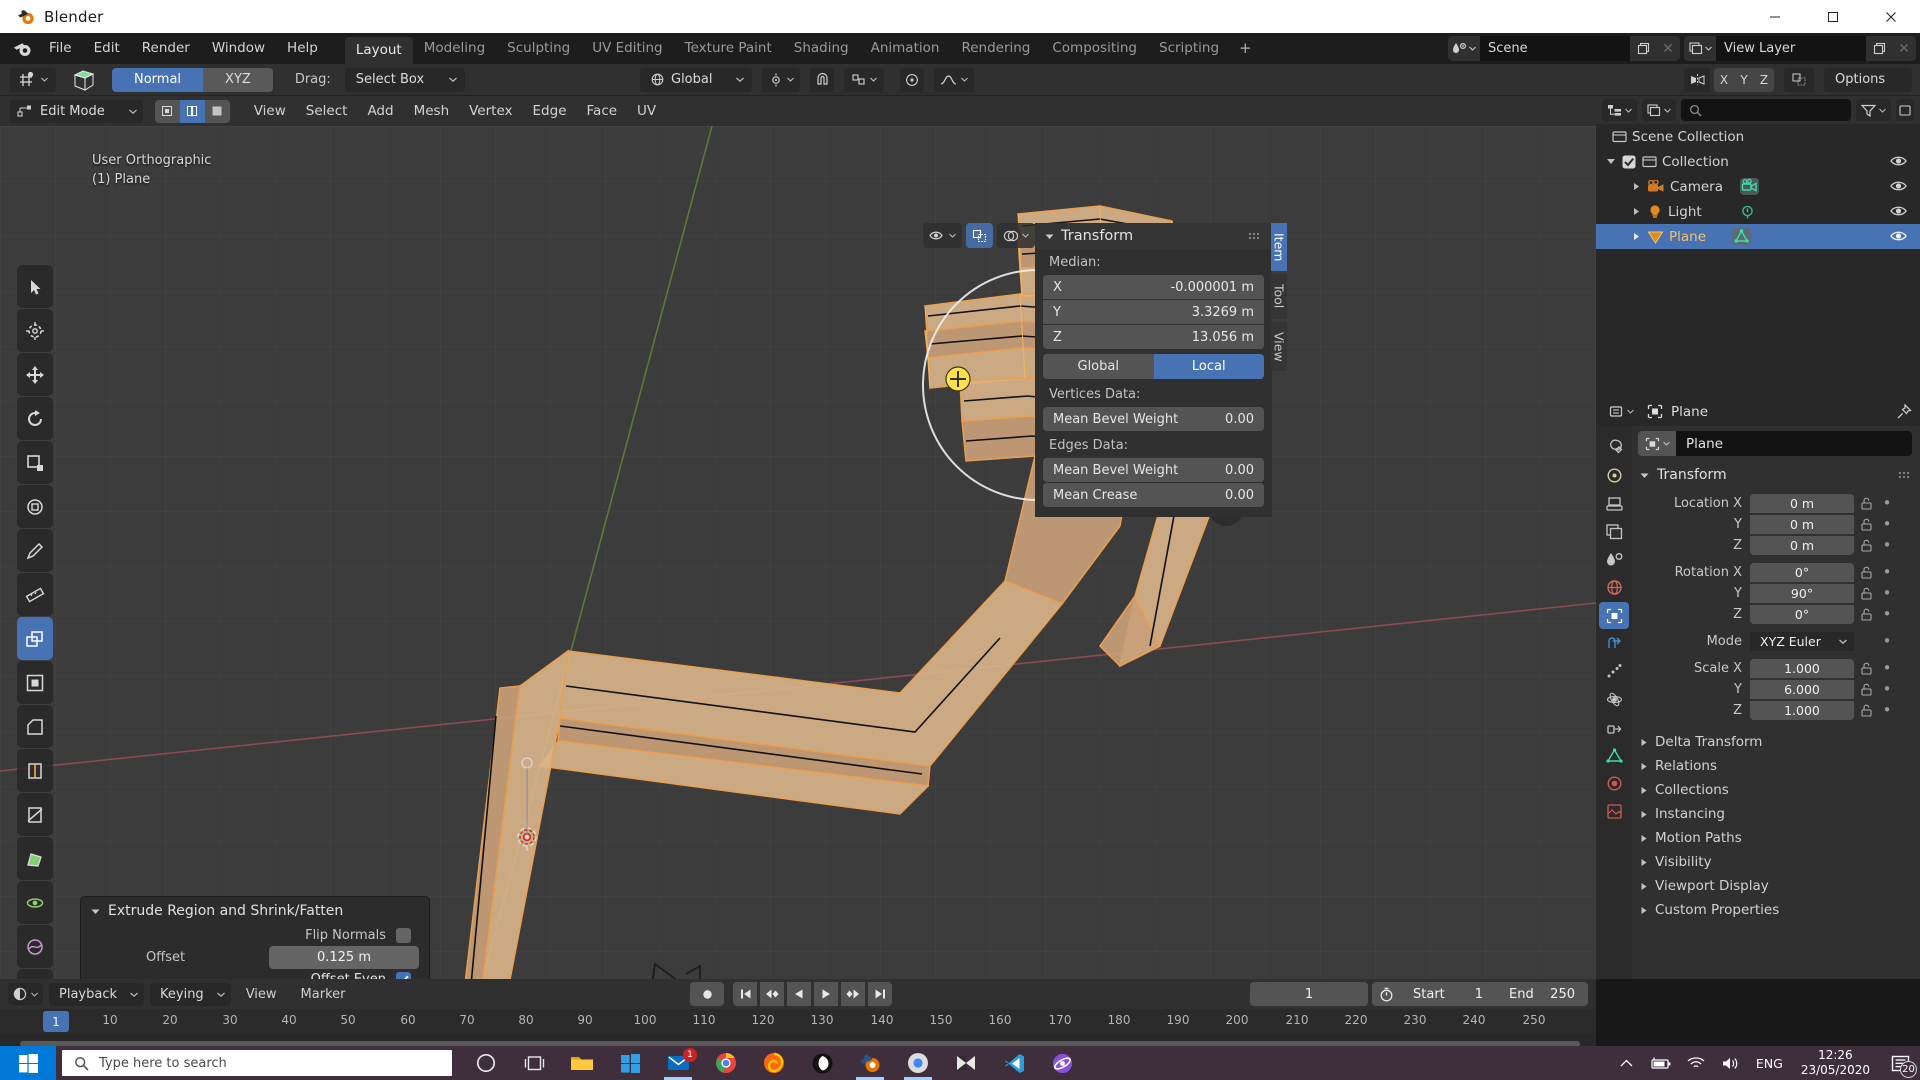 This screenshot has height=1080, width=1920. What do you see at coordinates (1758, 236) in the screenshot?
I see `outliner-row-plane: Plane` at bounding box center [1758, 236].